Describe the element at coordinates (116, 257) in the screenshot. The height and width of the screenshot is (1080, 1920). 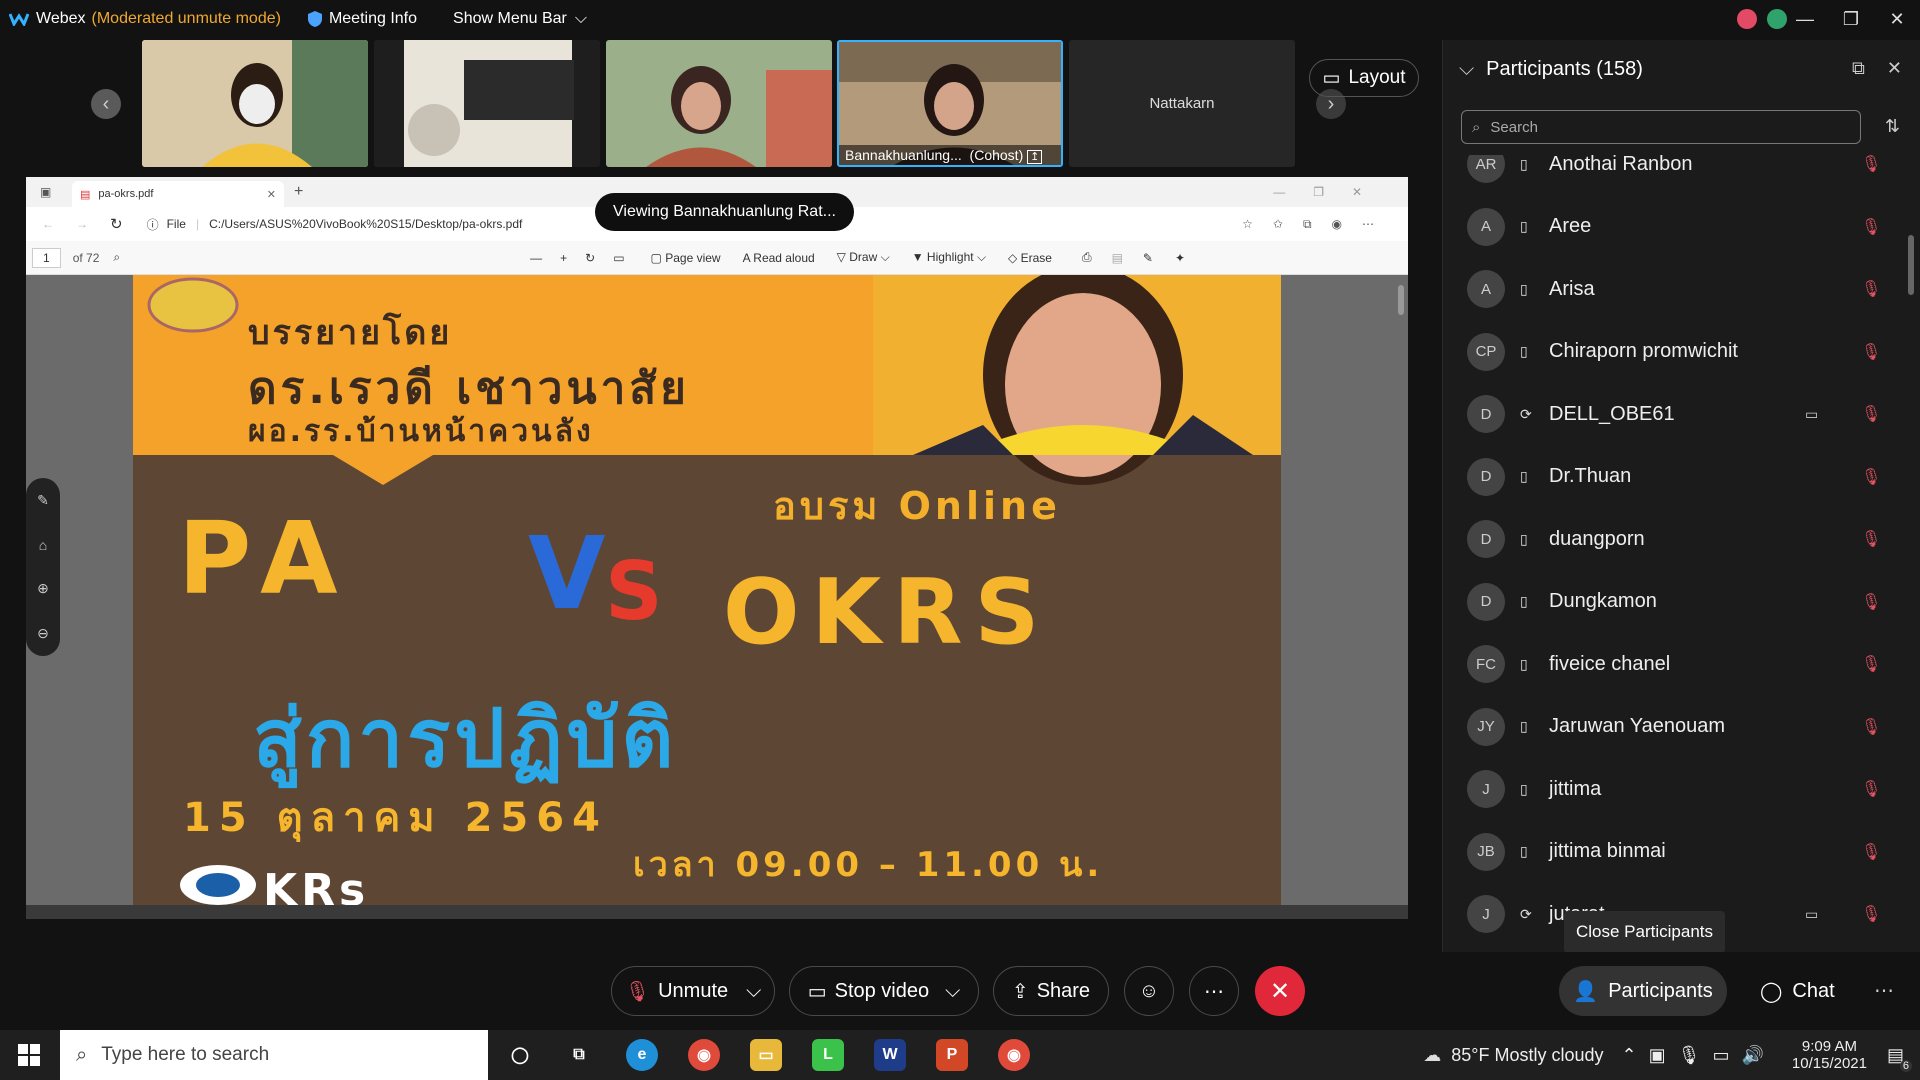
I see `pdf-search-icon: ⌕` at that location.